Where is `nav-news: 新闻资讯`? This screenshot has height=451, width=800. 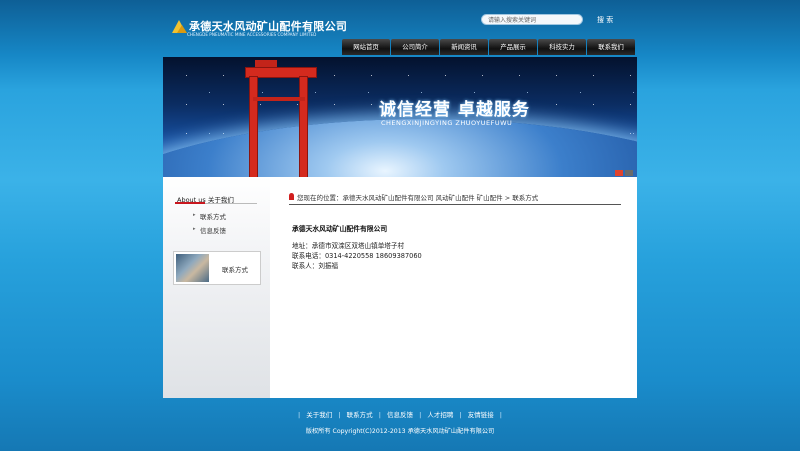
nav-news: 新闻资讯 is located at coordinates (464, 47).